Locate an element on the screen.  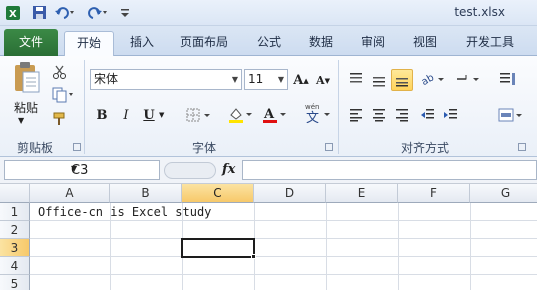
row-header-4: 4 is located at coordinates (15, 266).